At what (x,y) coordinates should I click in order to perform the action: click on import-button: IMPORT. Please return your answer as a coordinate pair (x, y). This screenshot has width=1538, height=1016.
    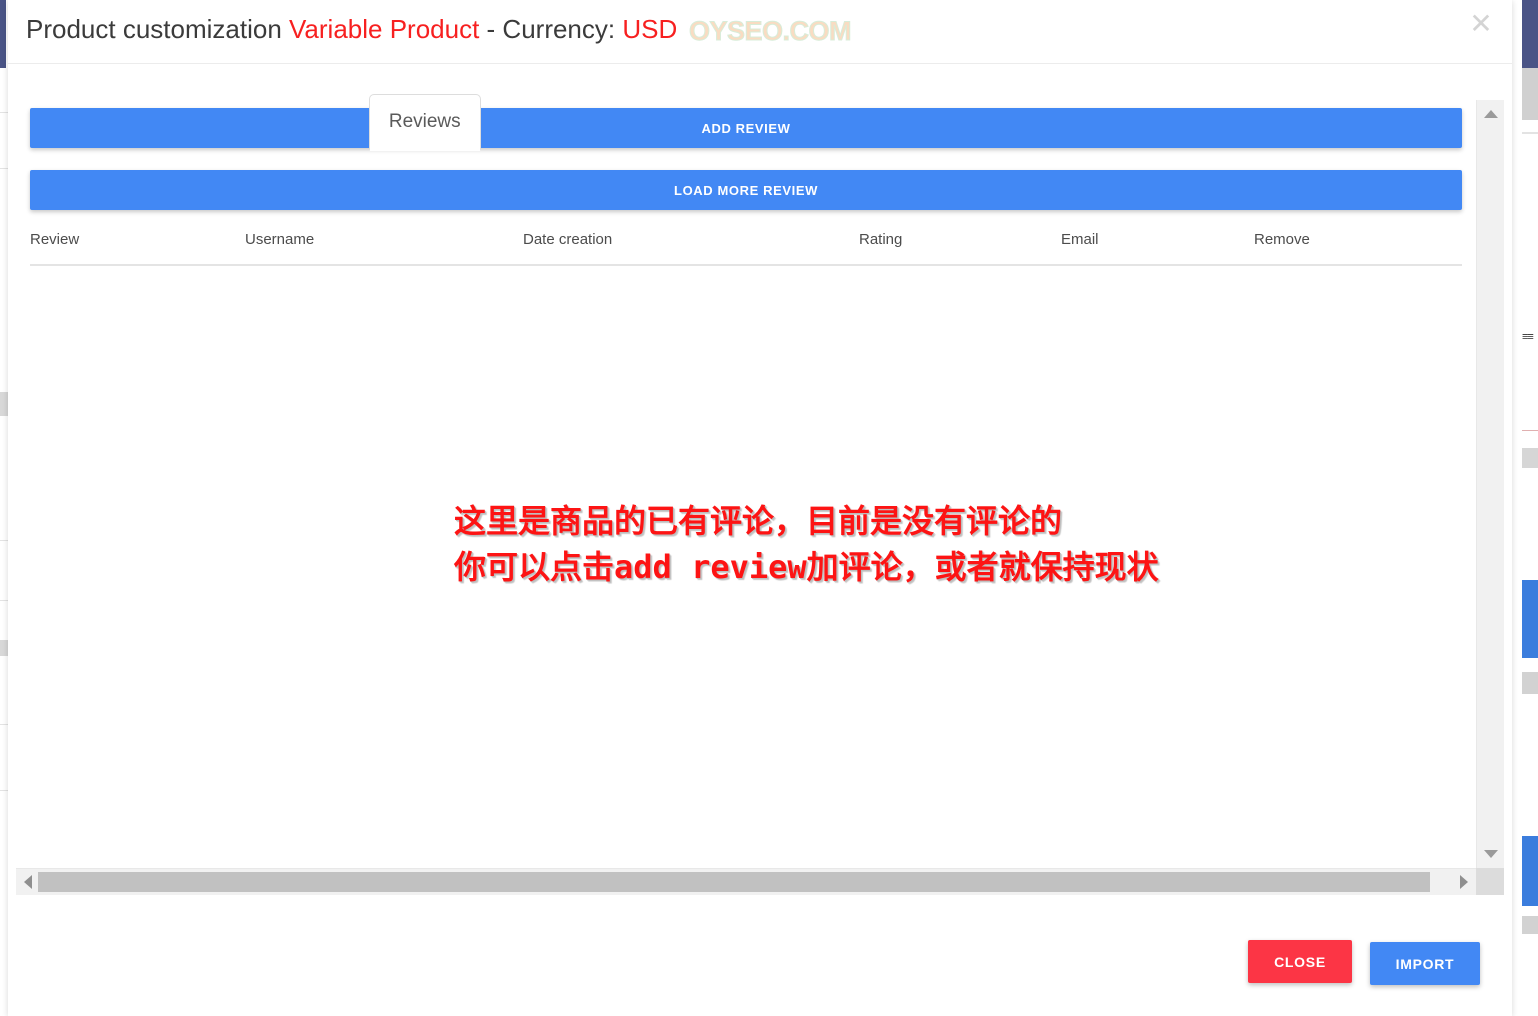
    Looking at the image, I should click on (1425, 963).